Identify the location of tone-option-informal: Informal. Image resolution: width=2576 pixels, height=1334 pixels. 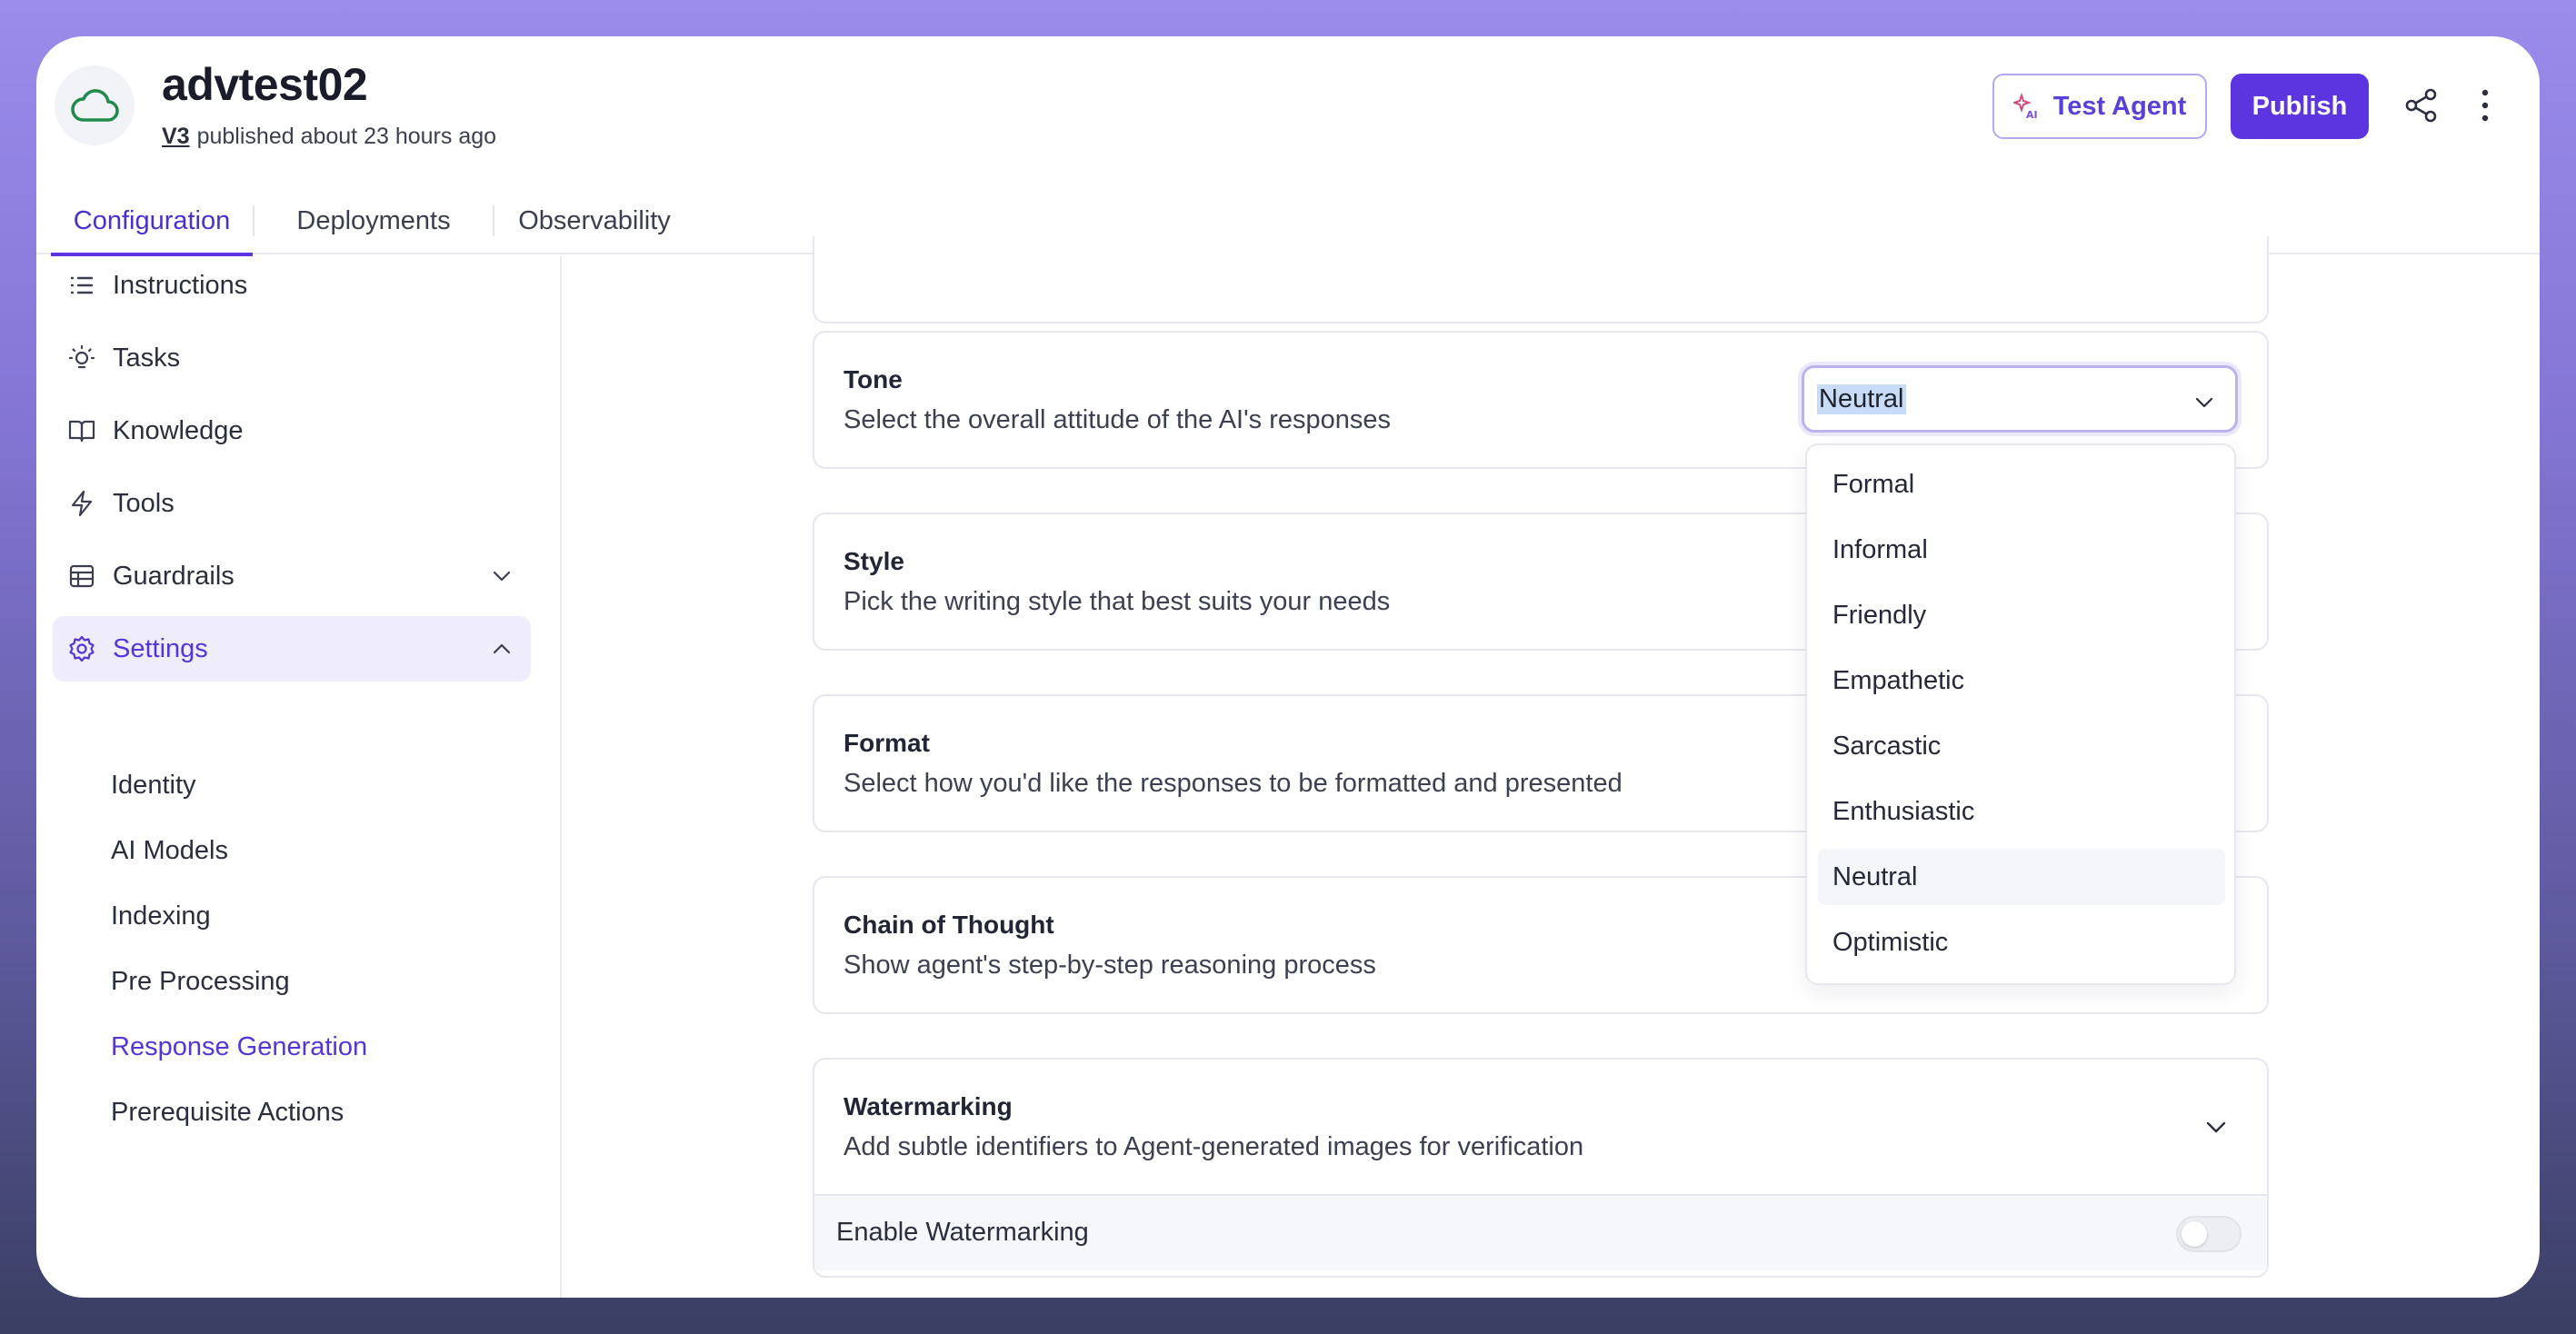
(2022, 550).